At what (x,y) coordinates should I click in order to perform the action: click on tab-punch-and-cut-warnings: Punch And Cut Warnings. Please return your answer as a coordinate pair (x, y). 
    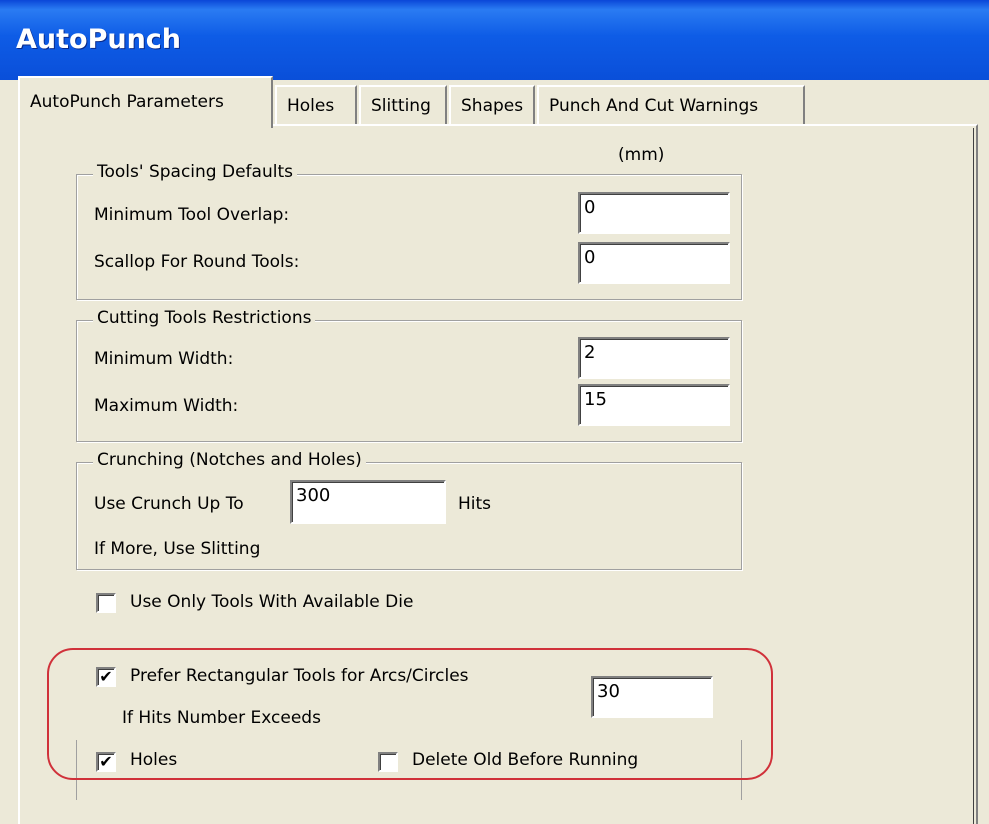
    Looking at the image, I should click on (671, 105).